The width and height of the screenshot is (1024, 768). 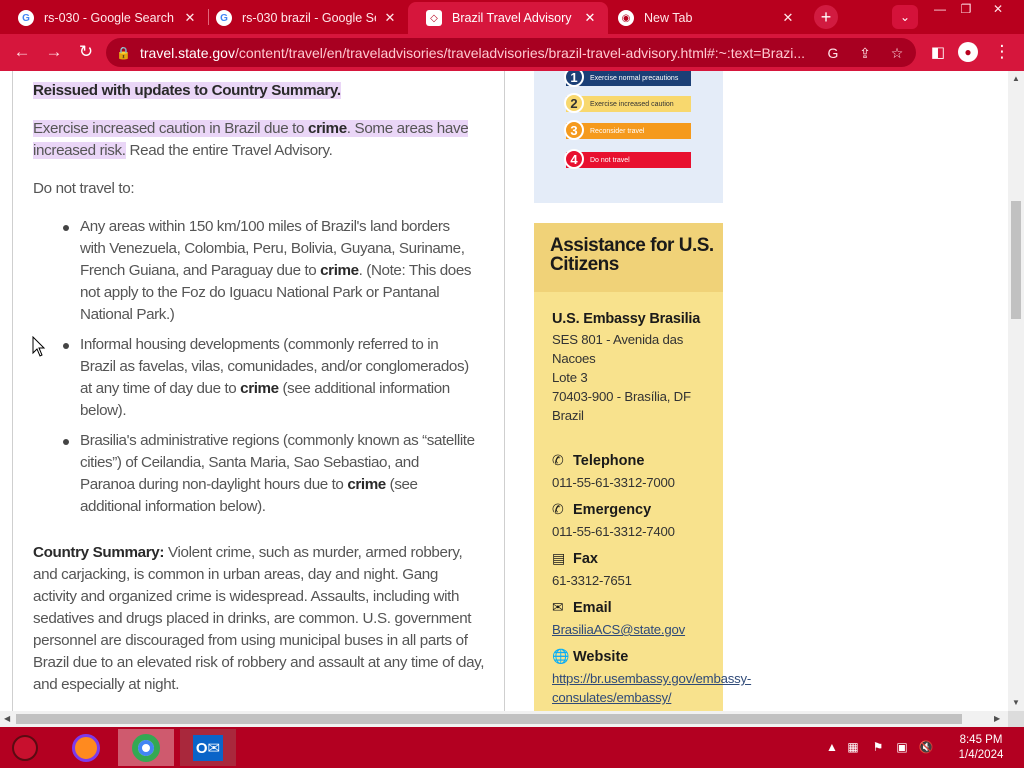 I want to click on fax-label-text: Fax, so click(x=585, y=558).